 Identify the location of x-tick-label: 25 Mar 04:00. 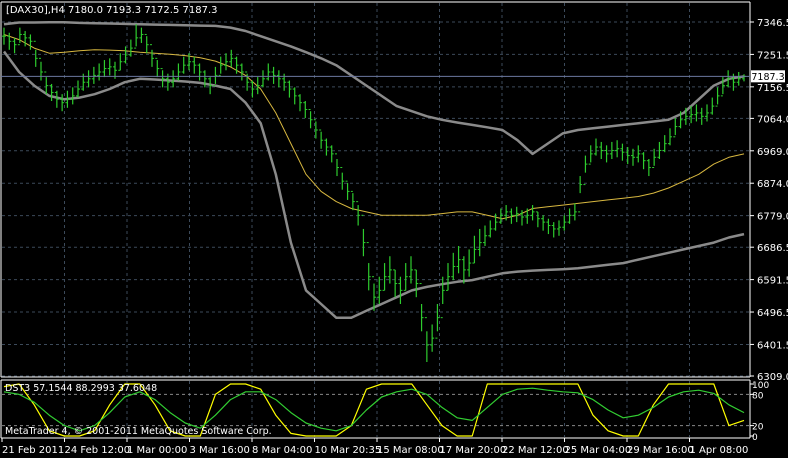
(598, 450).